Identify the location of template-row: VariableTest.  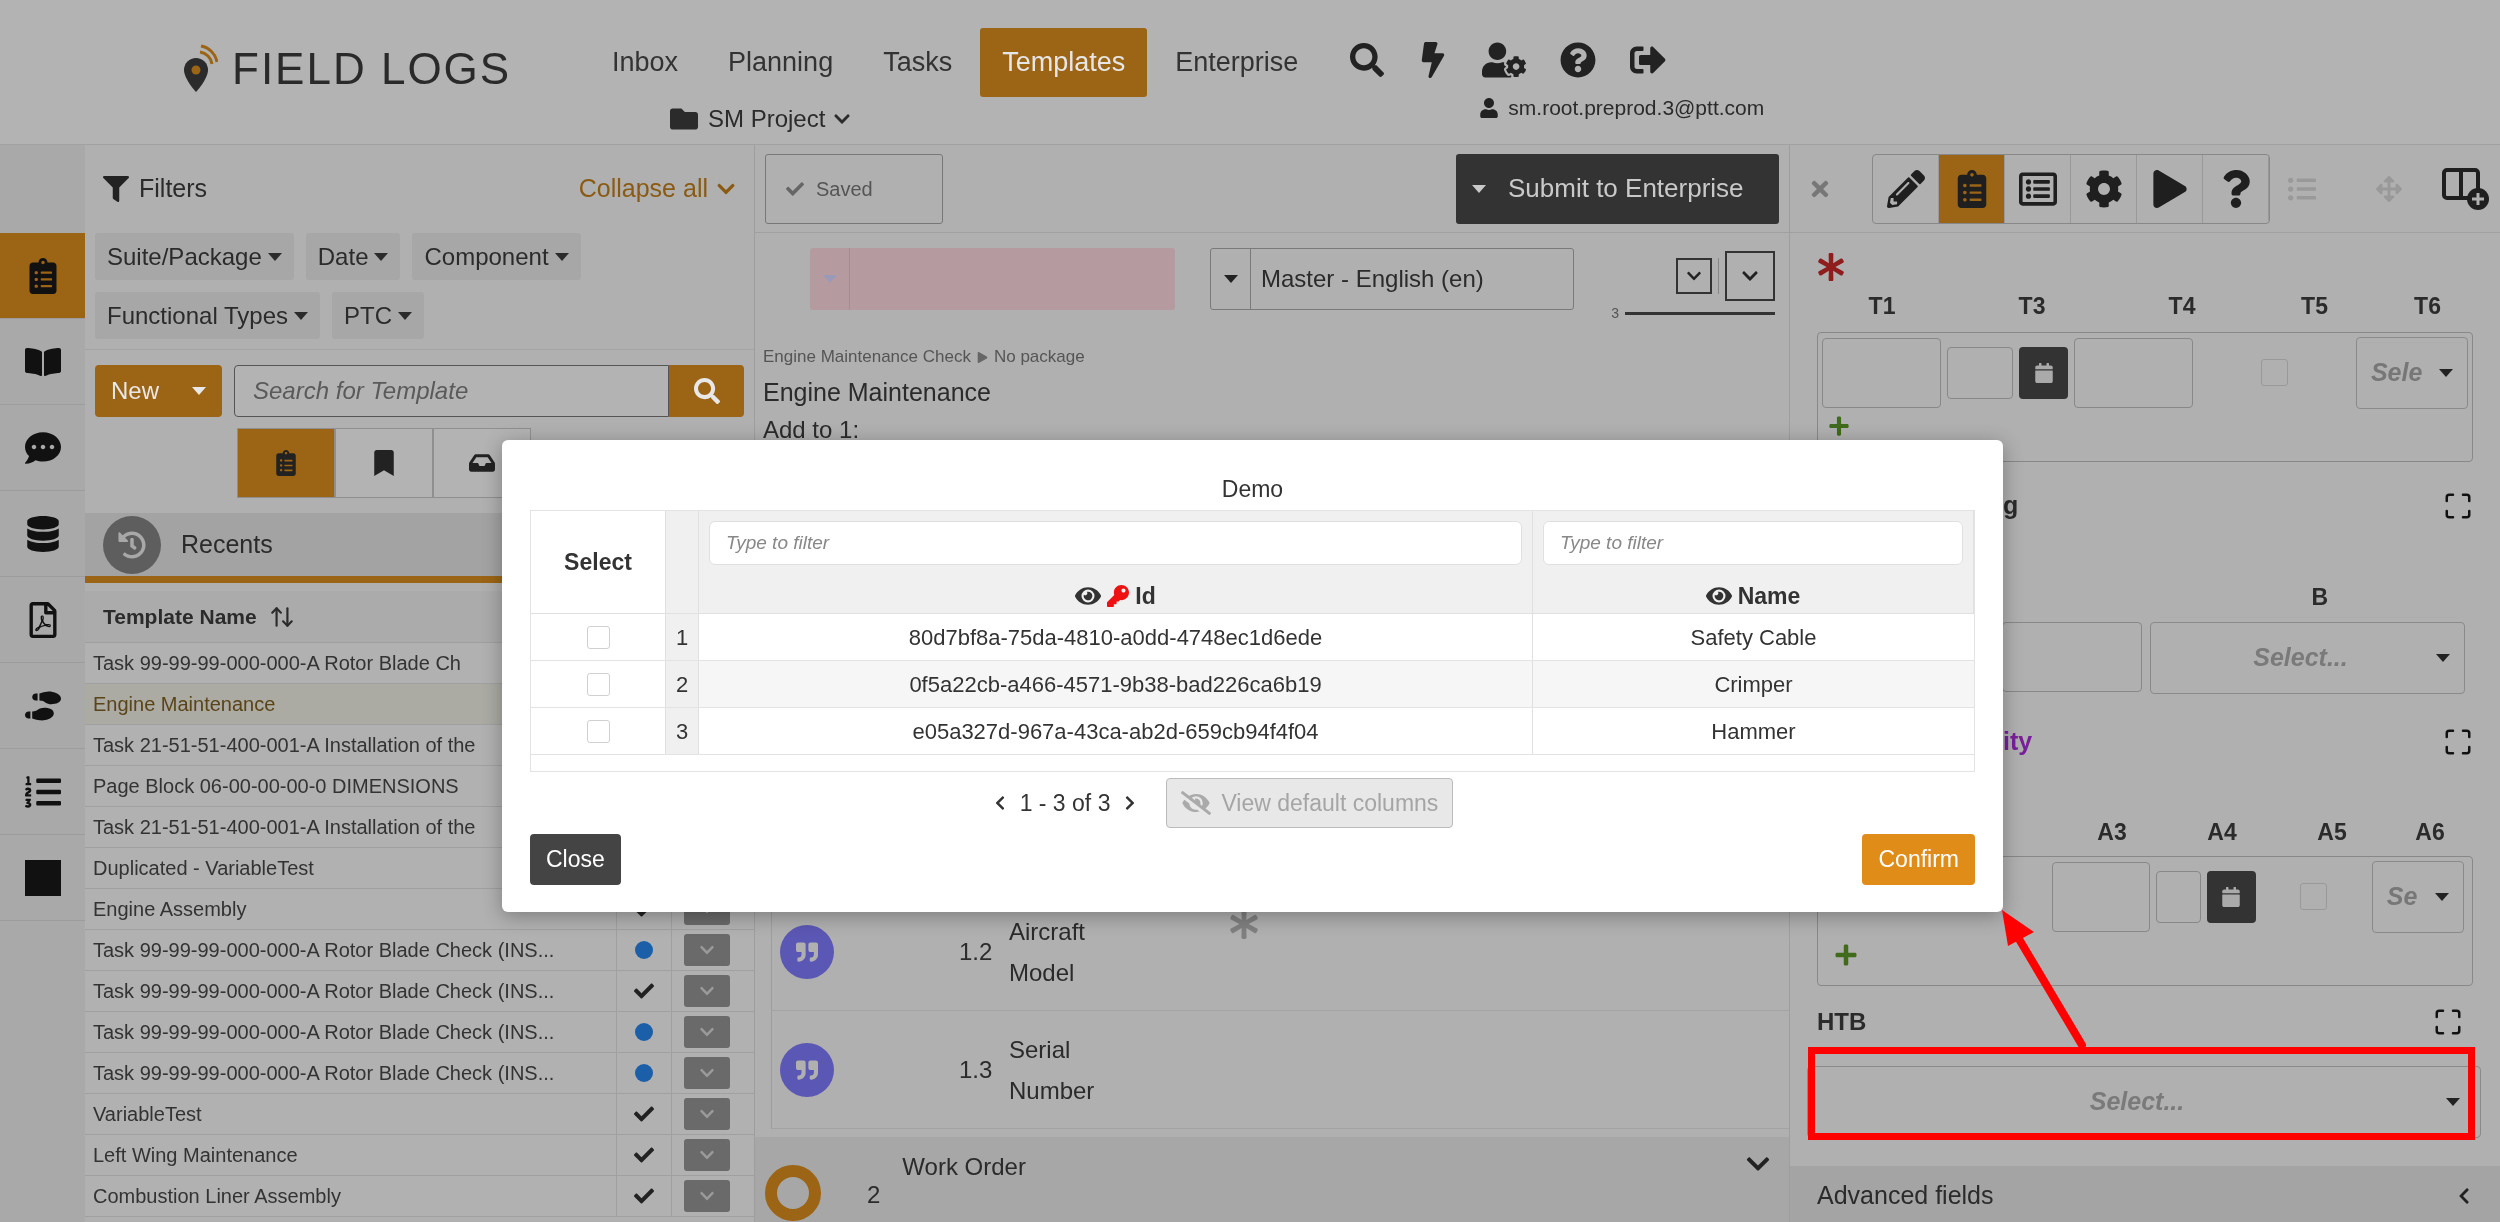
(419, 1114).